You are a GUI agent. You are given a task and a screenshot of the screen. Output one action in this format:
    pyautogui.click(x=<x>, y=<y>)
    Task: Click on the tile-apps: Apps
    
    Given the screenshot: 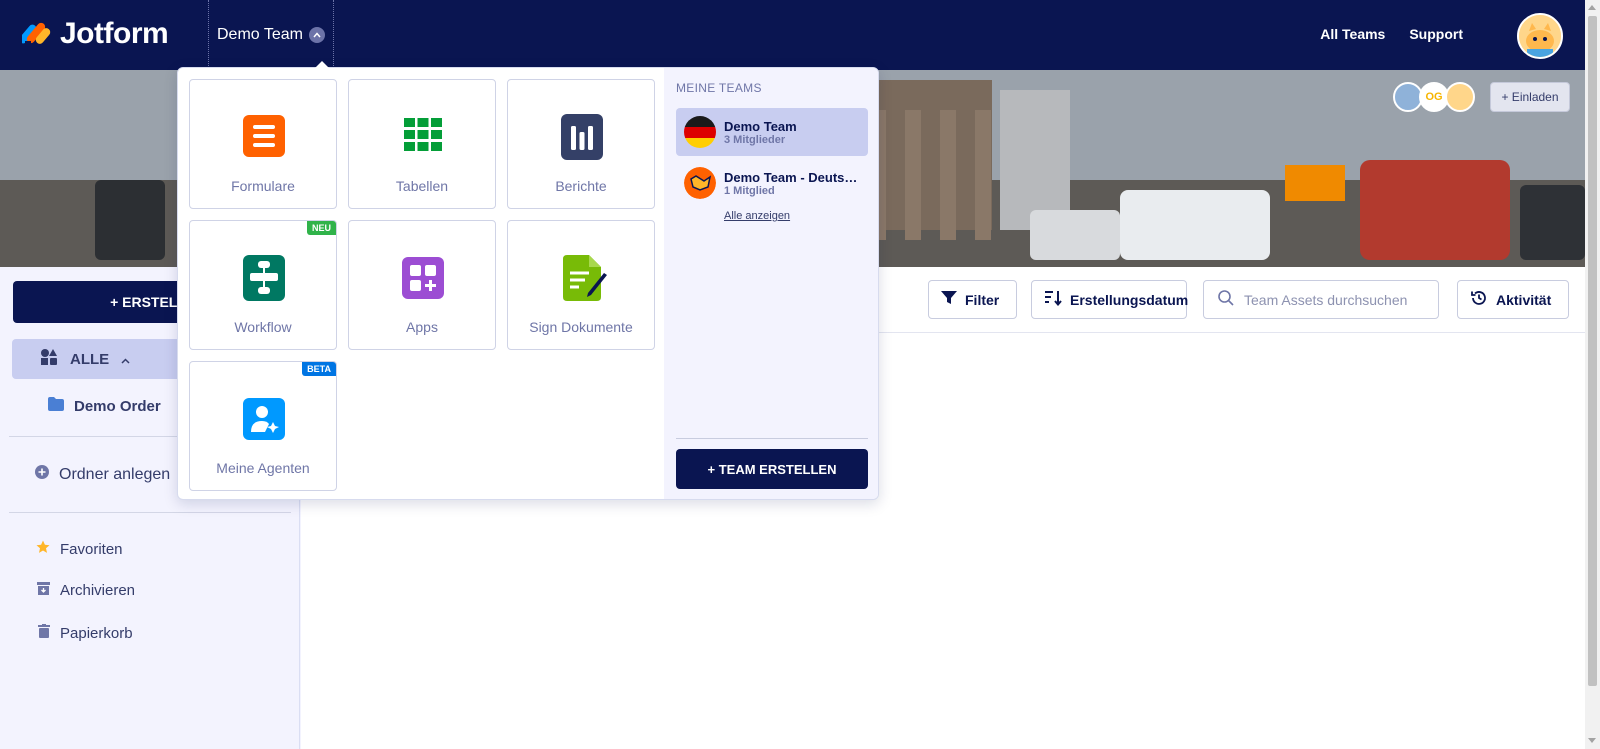 What is the action you would take?
    pyautogui.click(x=422, y=285)
    